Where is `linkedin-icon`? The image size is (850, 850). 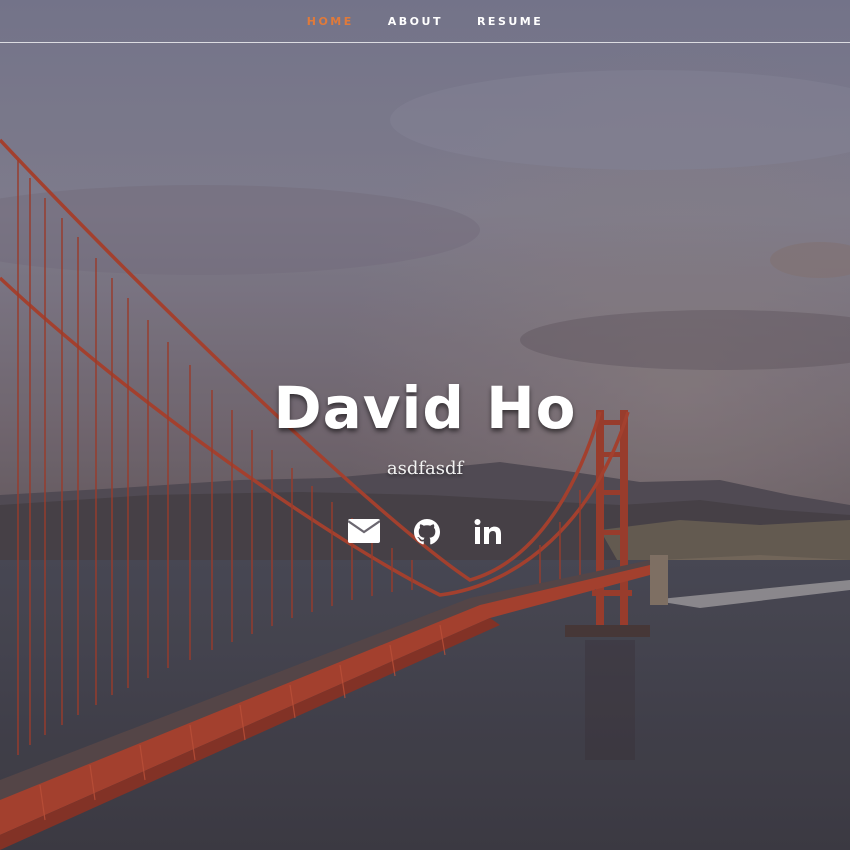
linkedin-icon is located at coordinates (487, 531).